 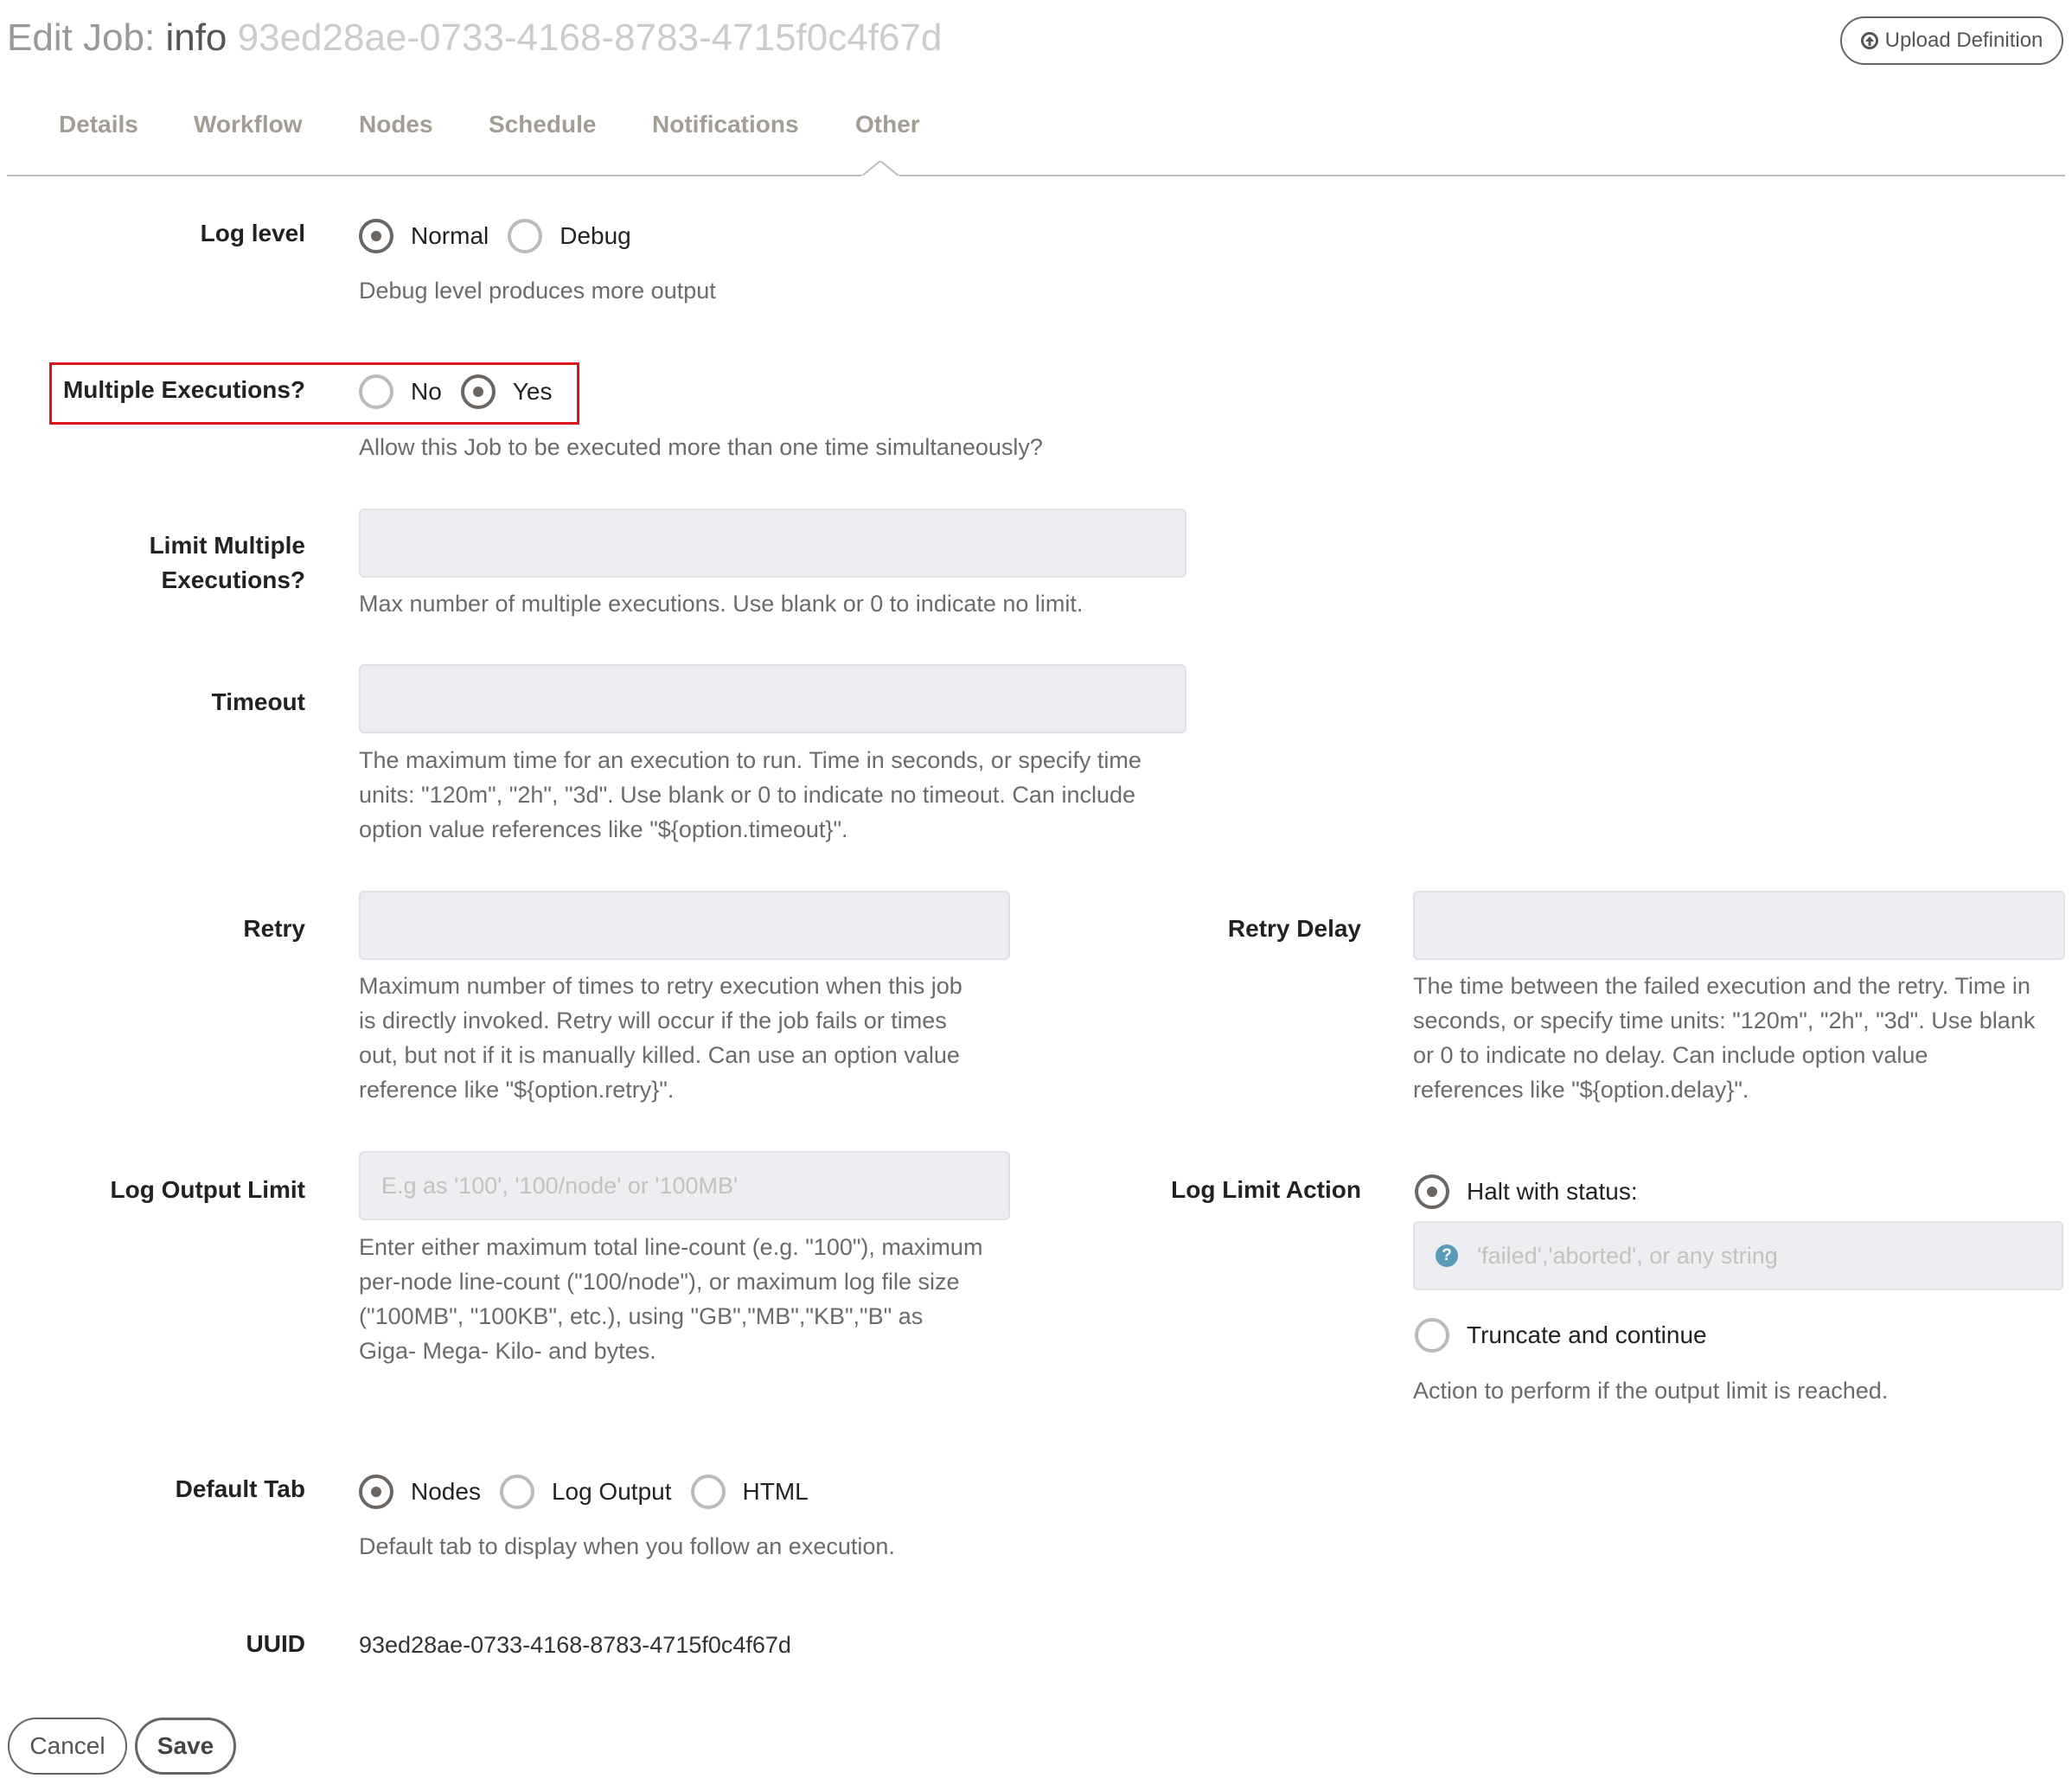 What do you see at coordinates (1266, 1190) in the screenshot?
I see `log-limit-action-label: Log Limit Action` at bounding box center [1266, 1190].